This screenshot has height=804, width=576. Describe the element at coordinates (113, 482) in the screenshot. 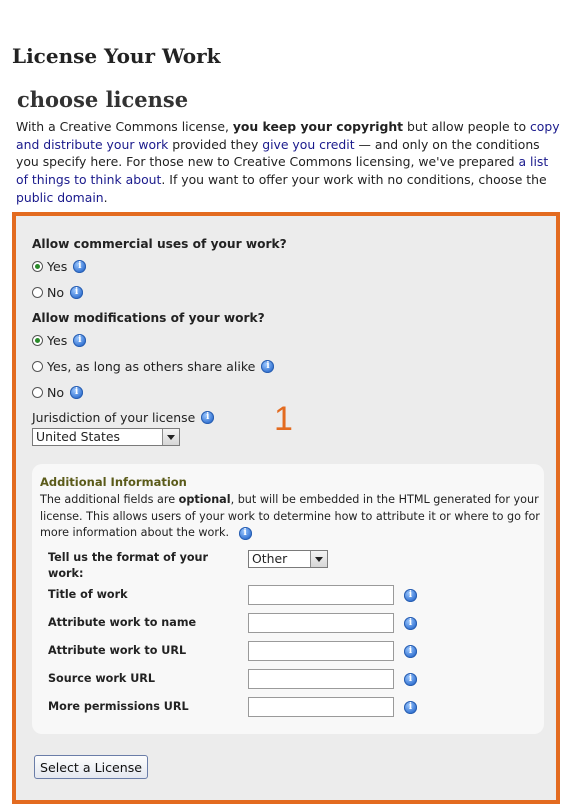

I see `additional-information-title: Additional Information` at that location.